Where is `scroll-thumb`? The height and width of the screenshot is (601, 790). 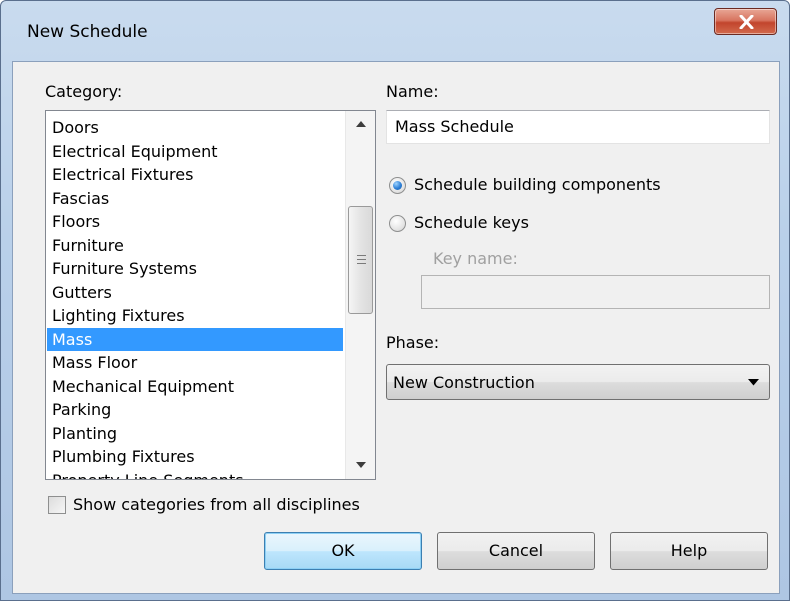 scroll-thumb is located at coordinates (360, 260).